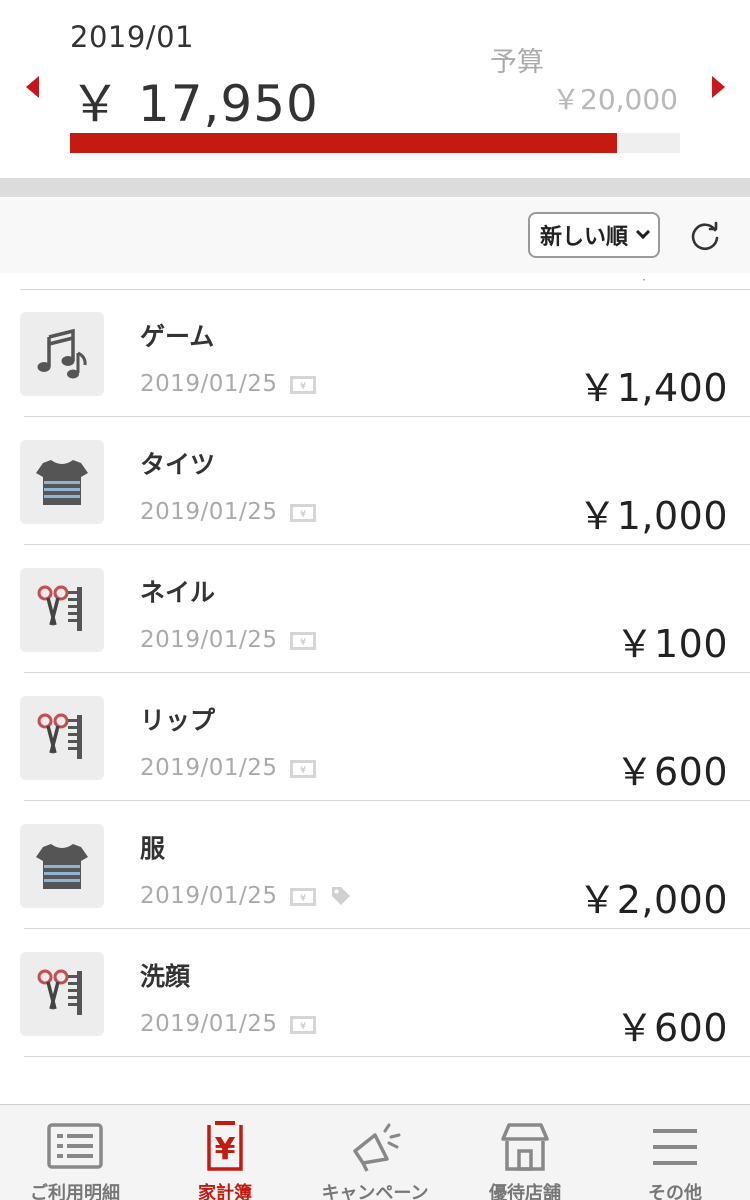 The height and width of the screenshot is (1200, 750). What do you see at coordinates (375, 89) in the screenshot?
I see `budget-header: 2019/01 ￥ 17,950 予算 ￥20,000` at bounding box center [375, 89].